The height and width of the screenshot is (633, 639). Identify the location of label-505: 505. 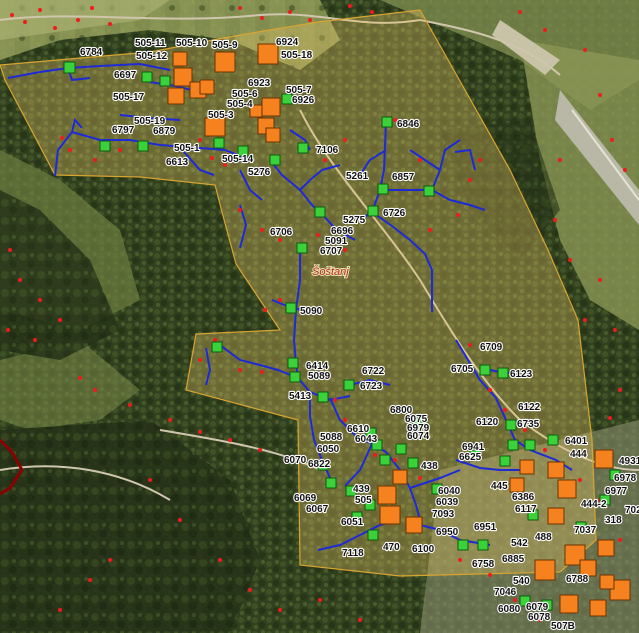
(363, 500).